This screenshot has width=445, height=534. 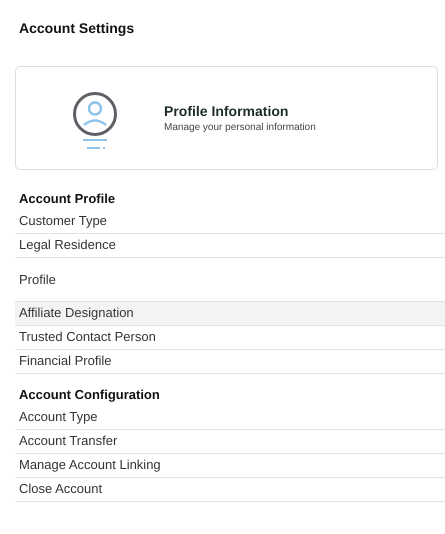 I want to click on menu-item: Close Account, so click(x=230, y=490).